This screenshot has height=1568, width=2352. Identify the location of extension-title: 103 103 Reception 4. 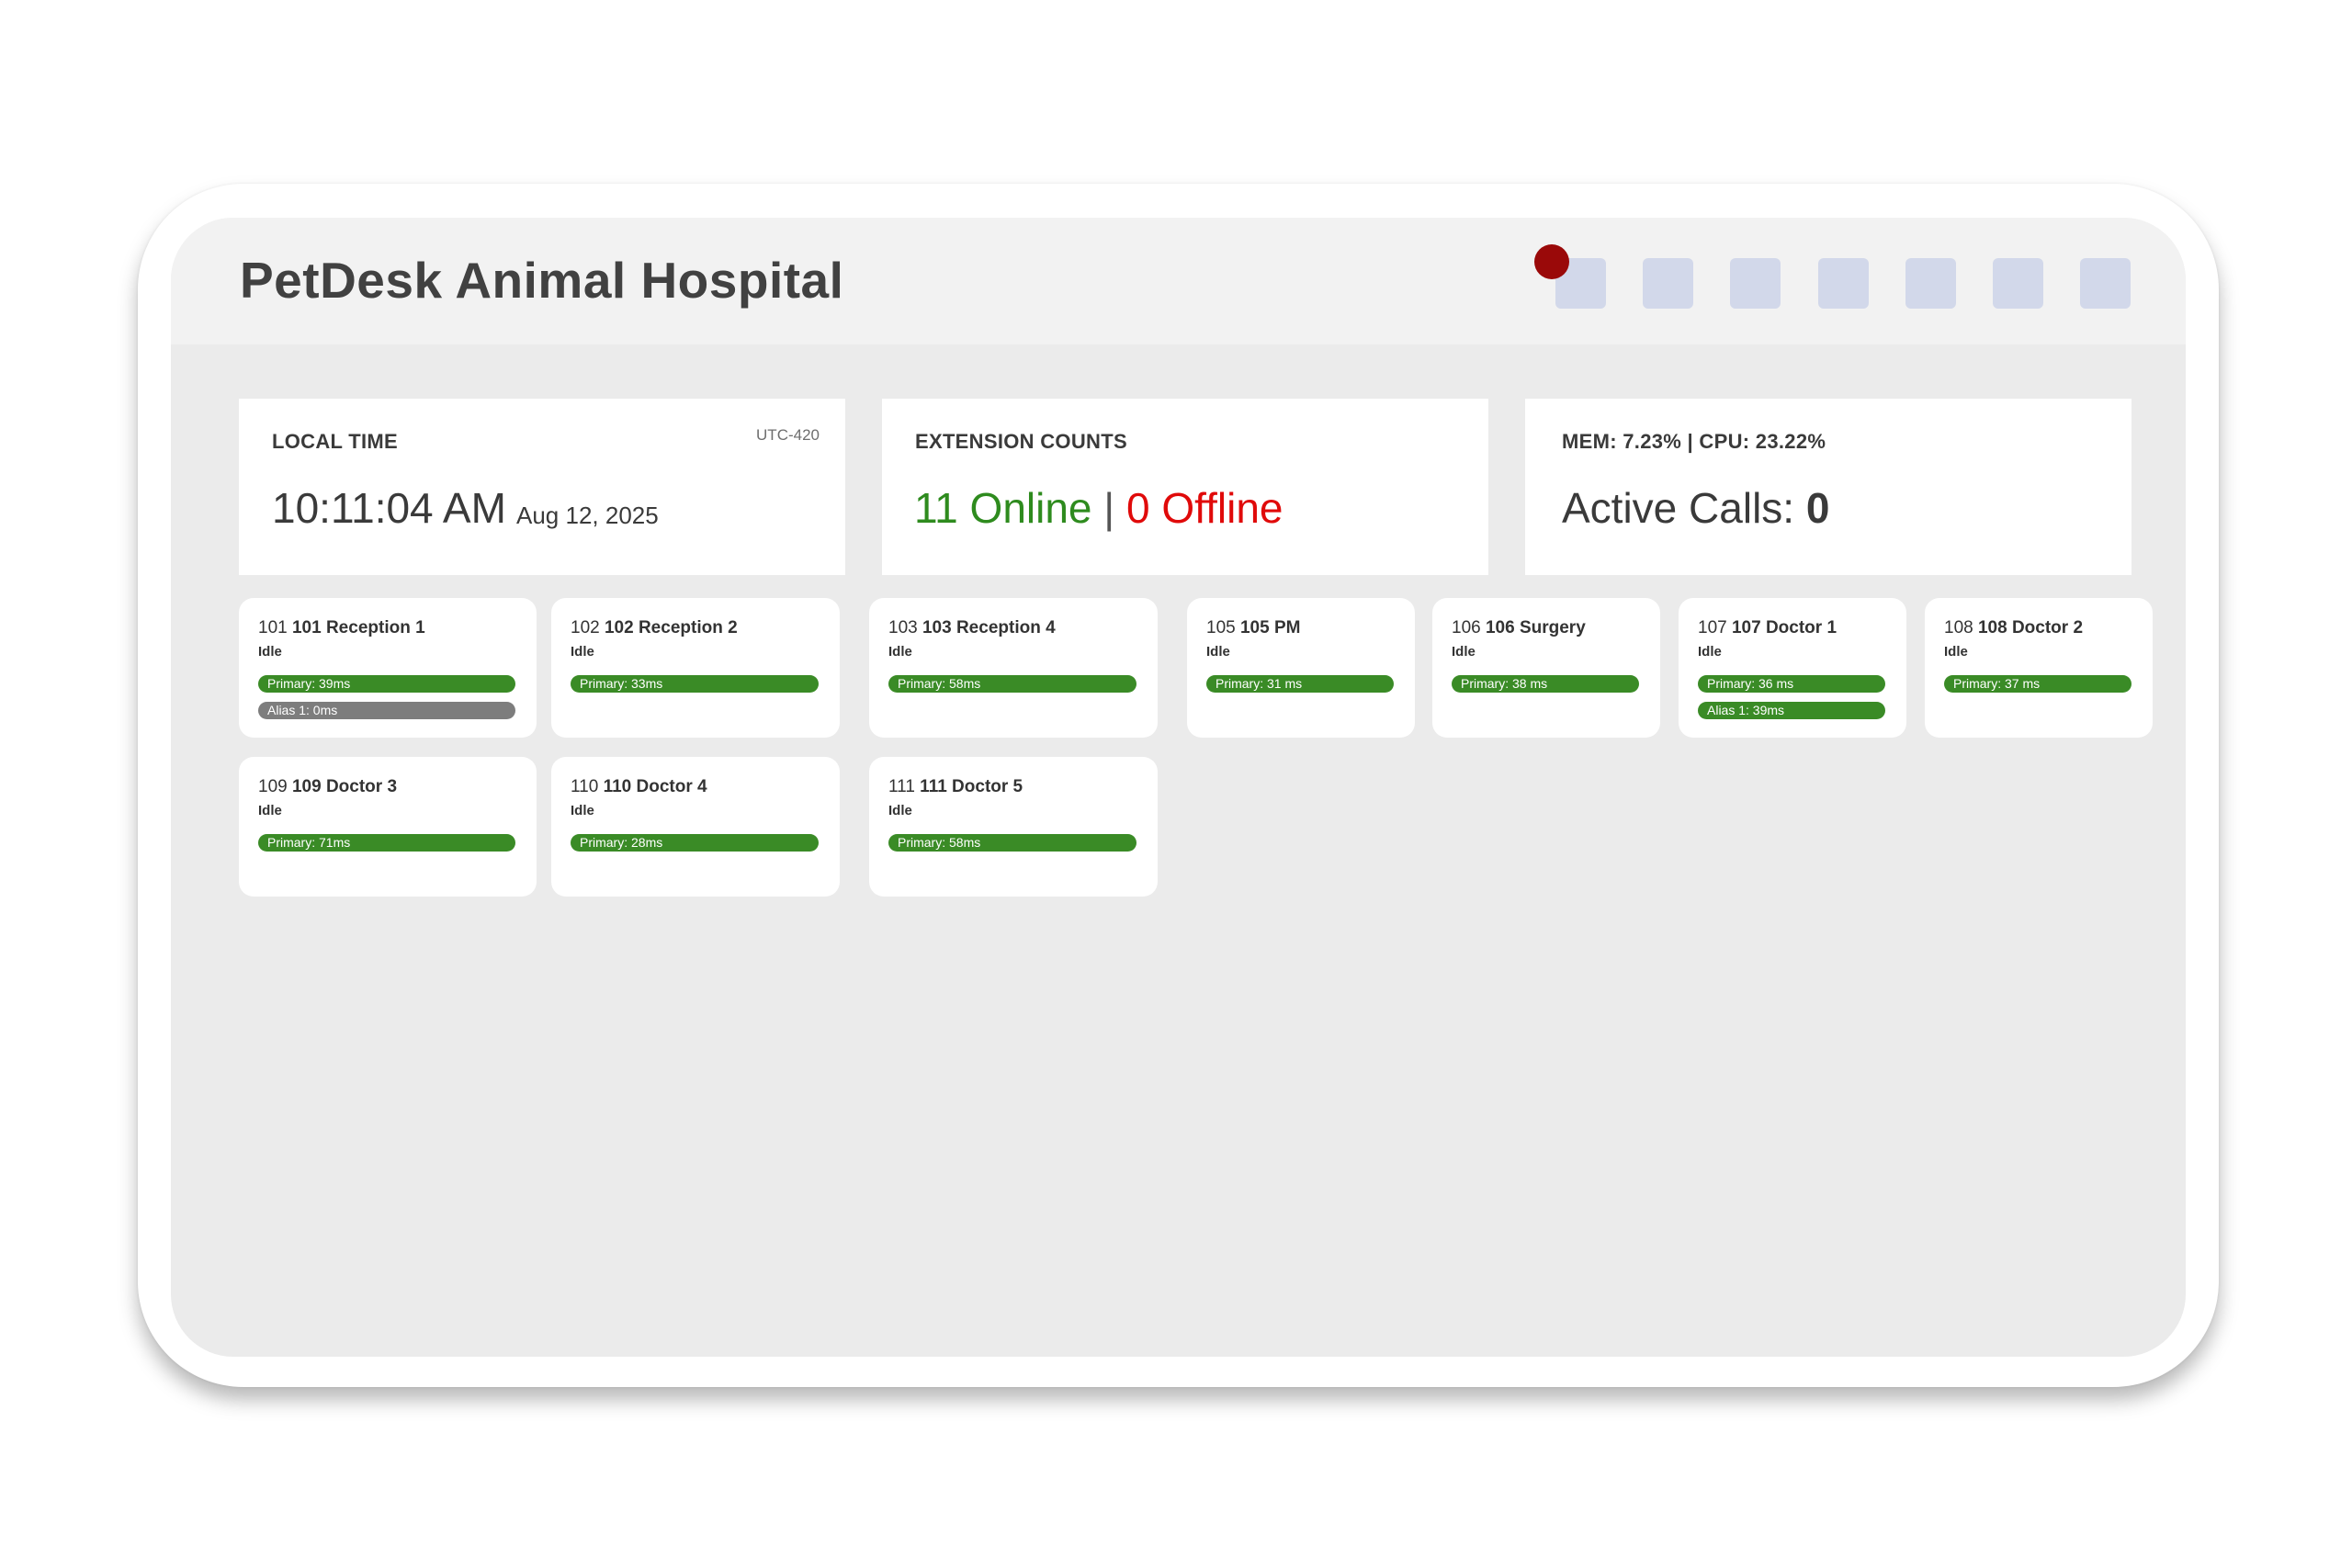
(972, 628).